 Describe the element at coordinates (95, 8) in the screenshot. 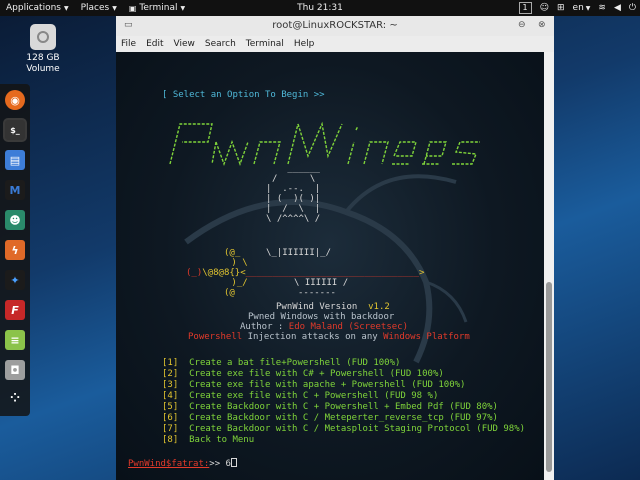

I see `places-label: Places` at that location.